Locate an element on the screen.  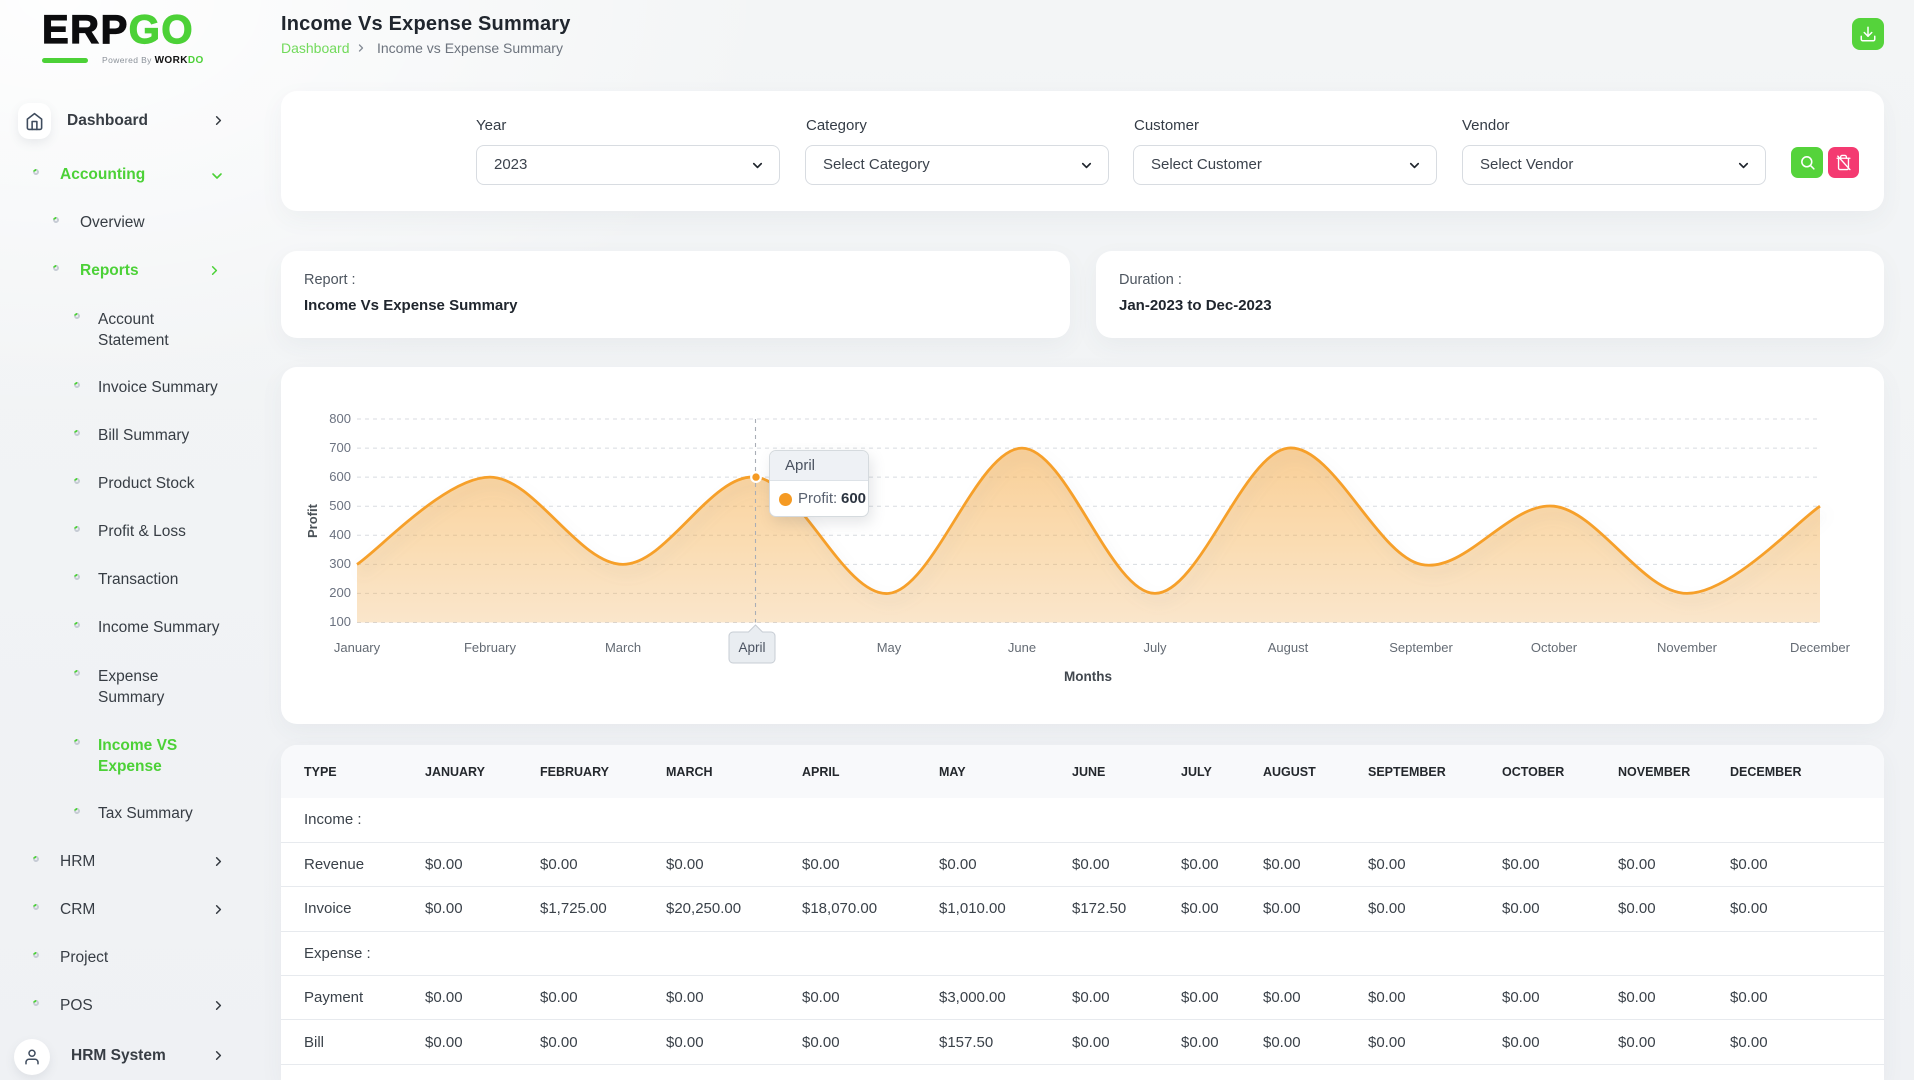
svg-text: 700 is located at coordinates (340, 447).